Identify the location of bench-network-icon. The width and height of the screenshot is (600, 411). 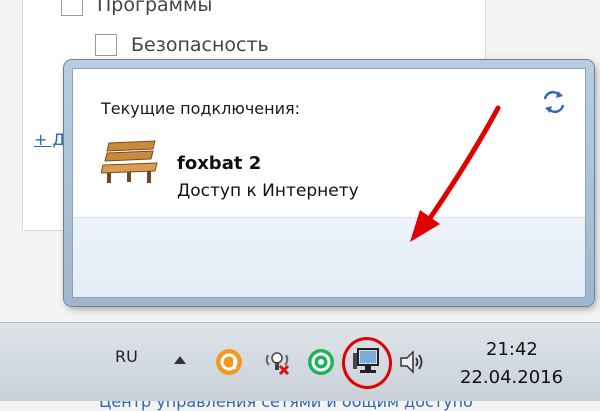
(129, 161).